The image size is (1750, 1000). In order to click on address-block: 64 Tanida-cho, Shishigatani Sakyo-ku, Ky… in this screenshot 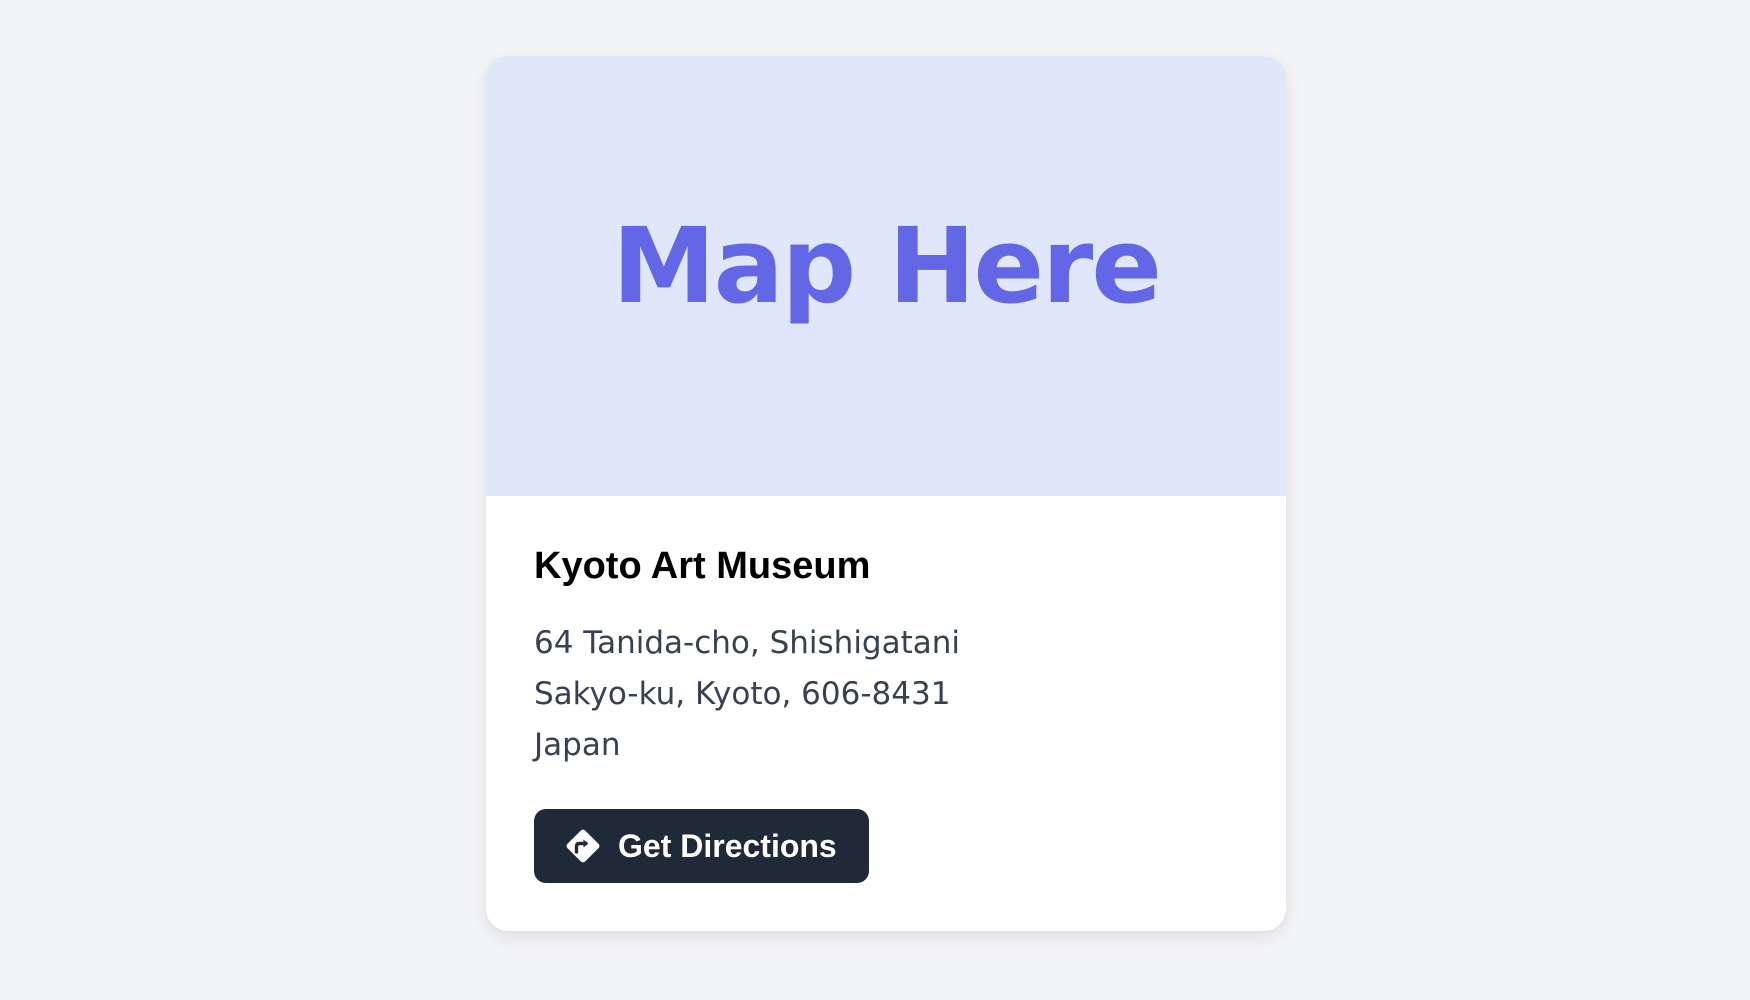, I will do `click(886, 694)`.